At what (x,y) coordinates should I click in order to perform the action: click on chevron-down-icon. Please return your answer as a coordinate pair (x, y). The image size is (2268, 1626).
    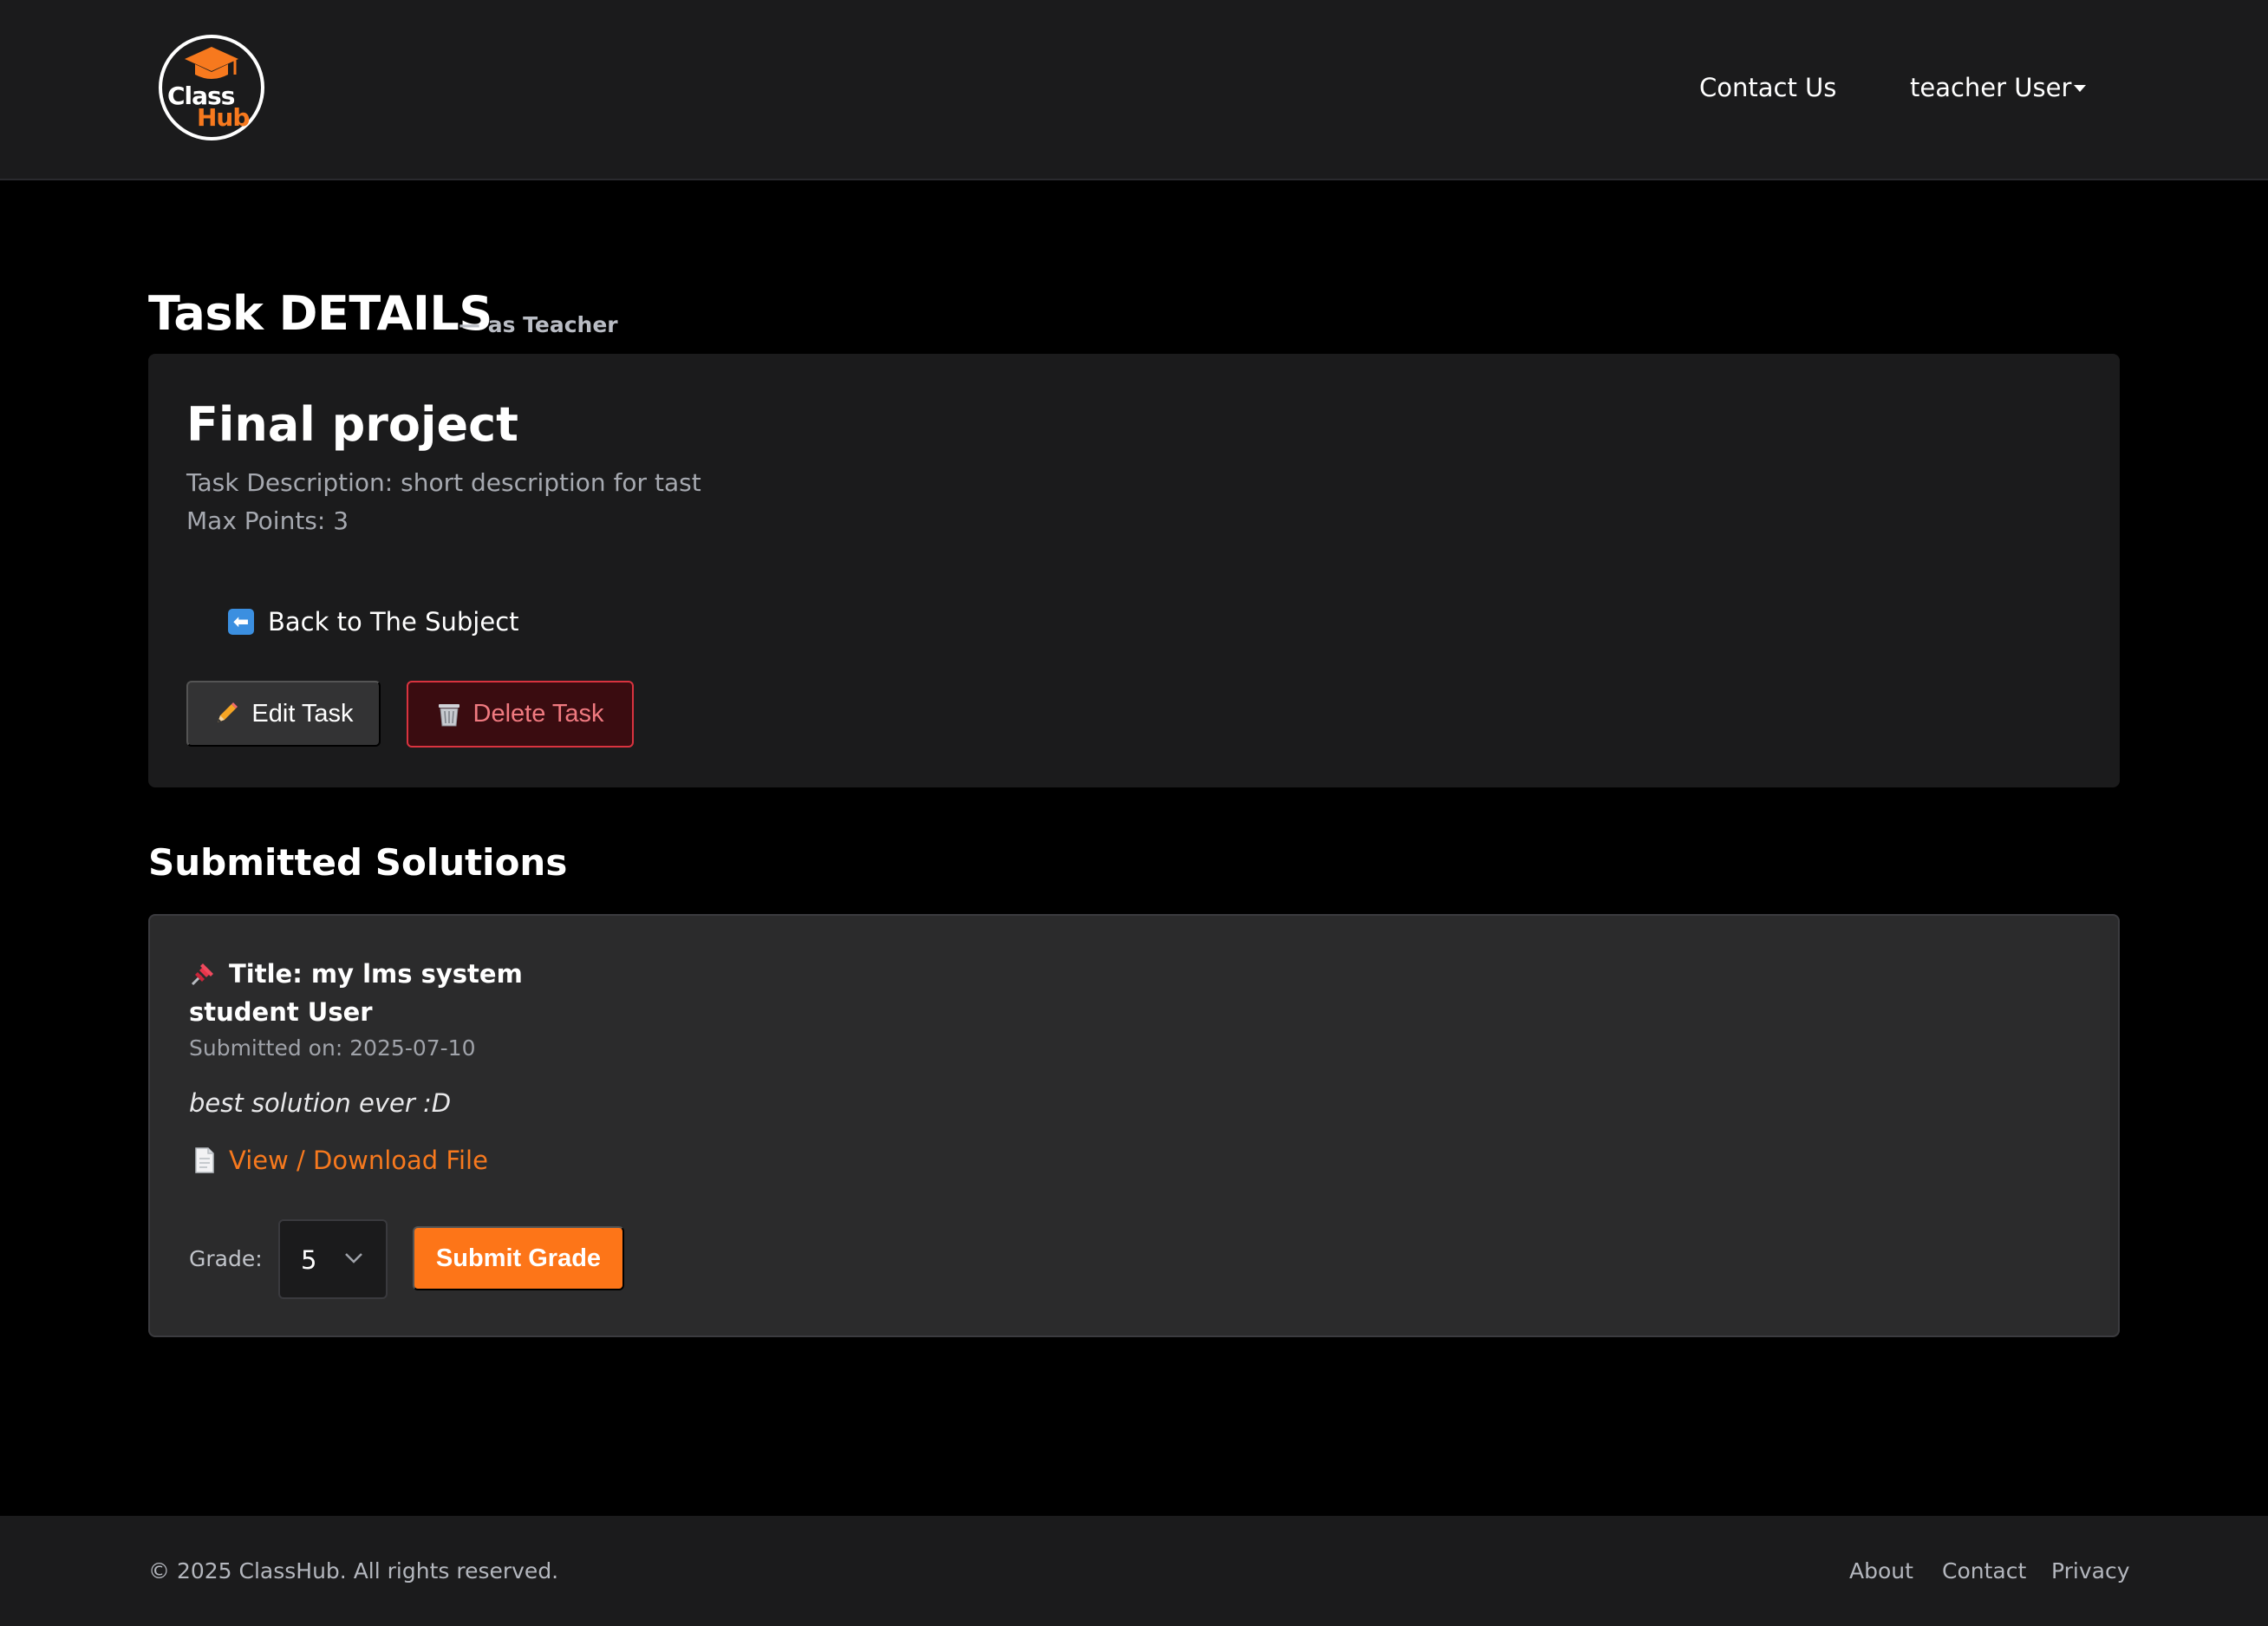
    Looking at the image, I should click on (353, 1258).